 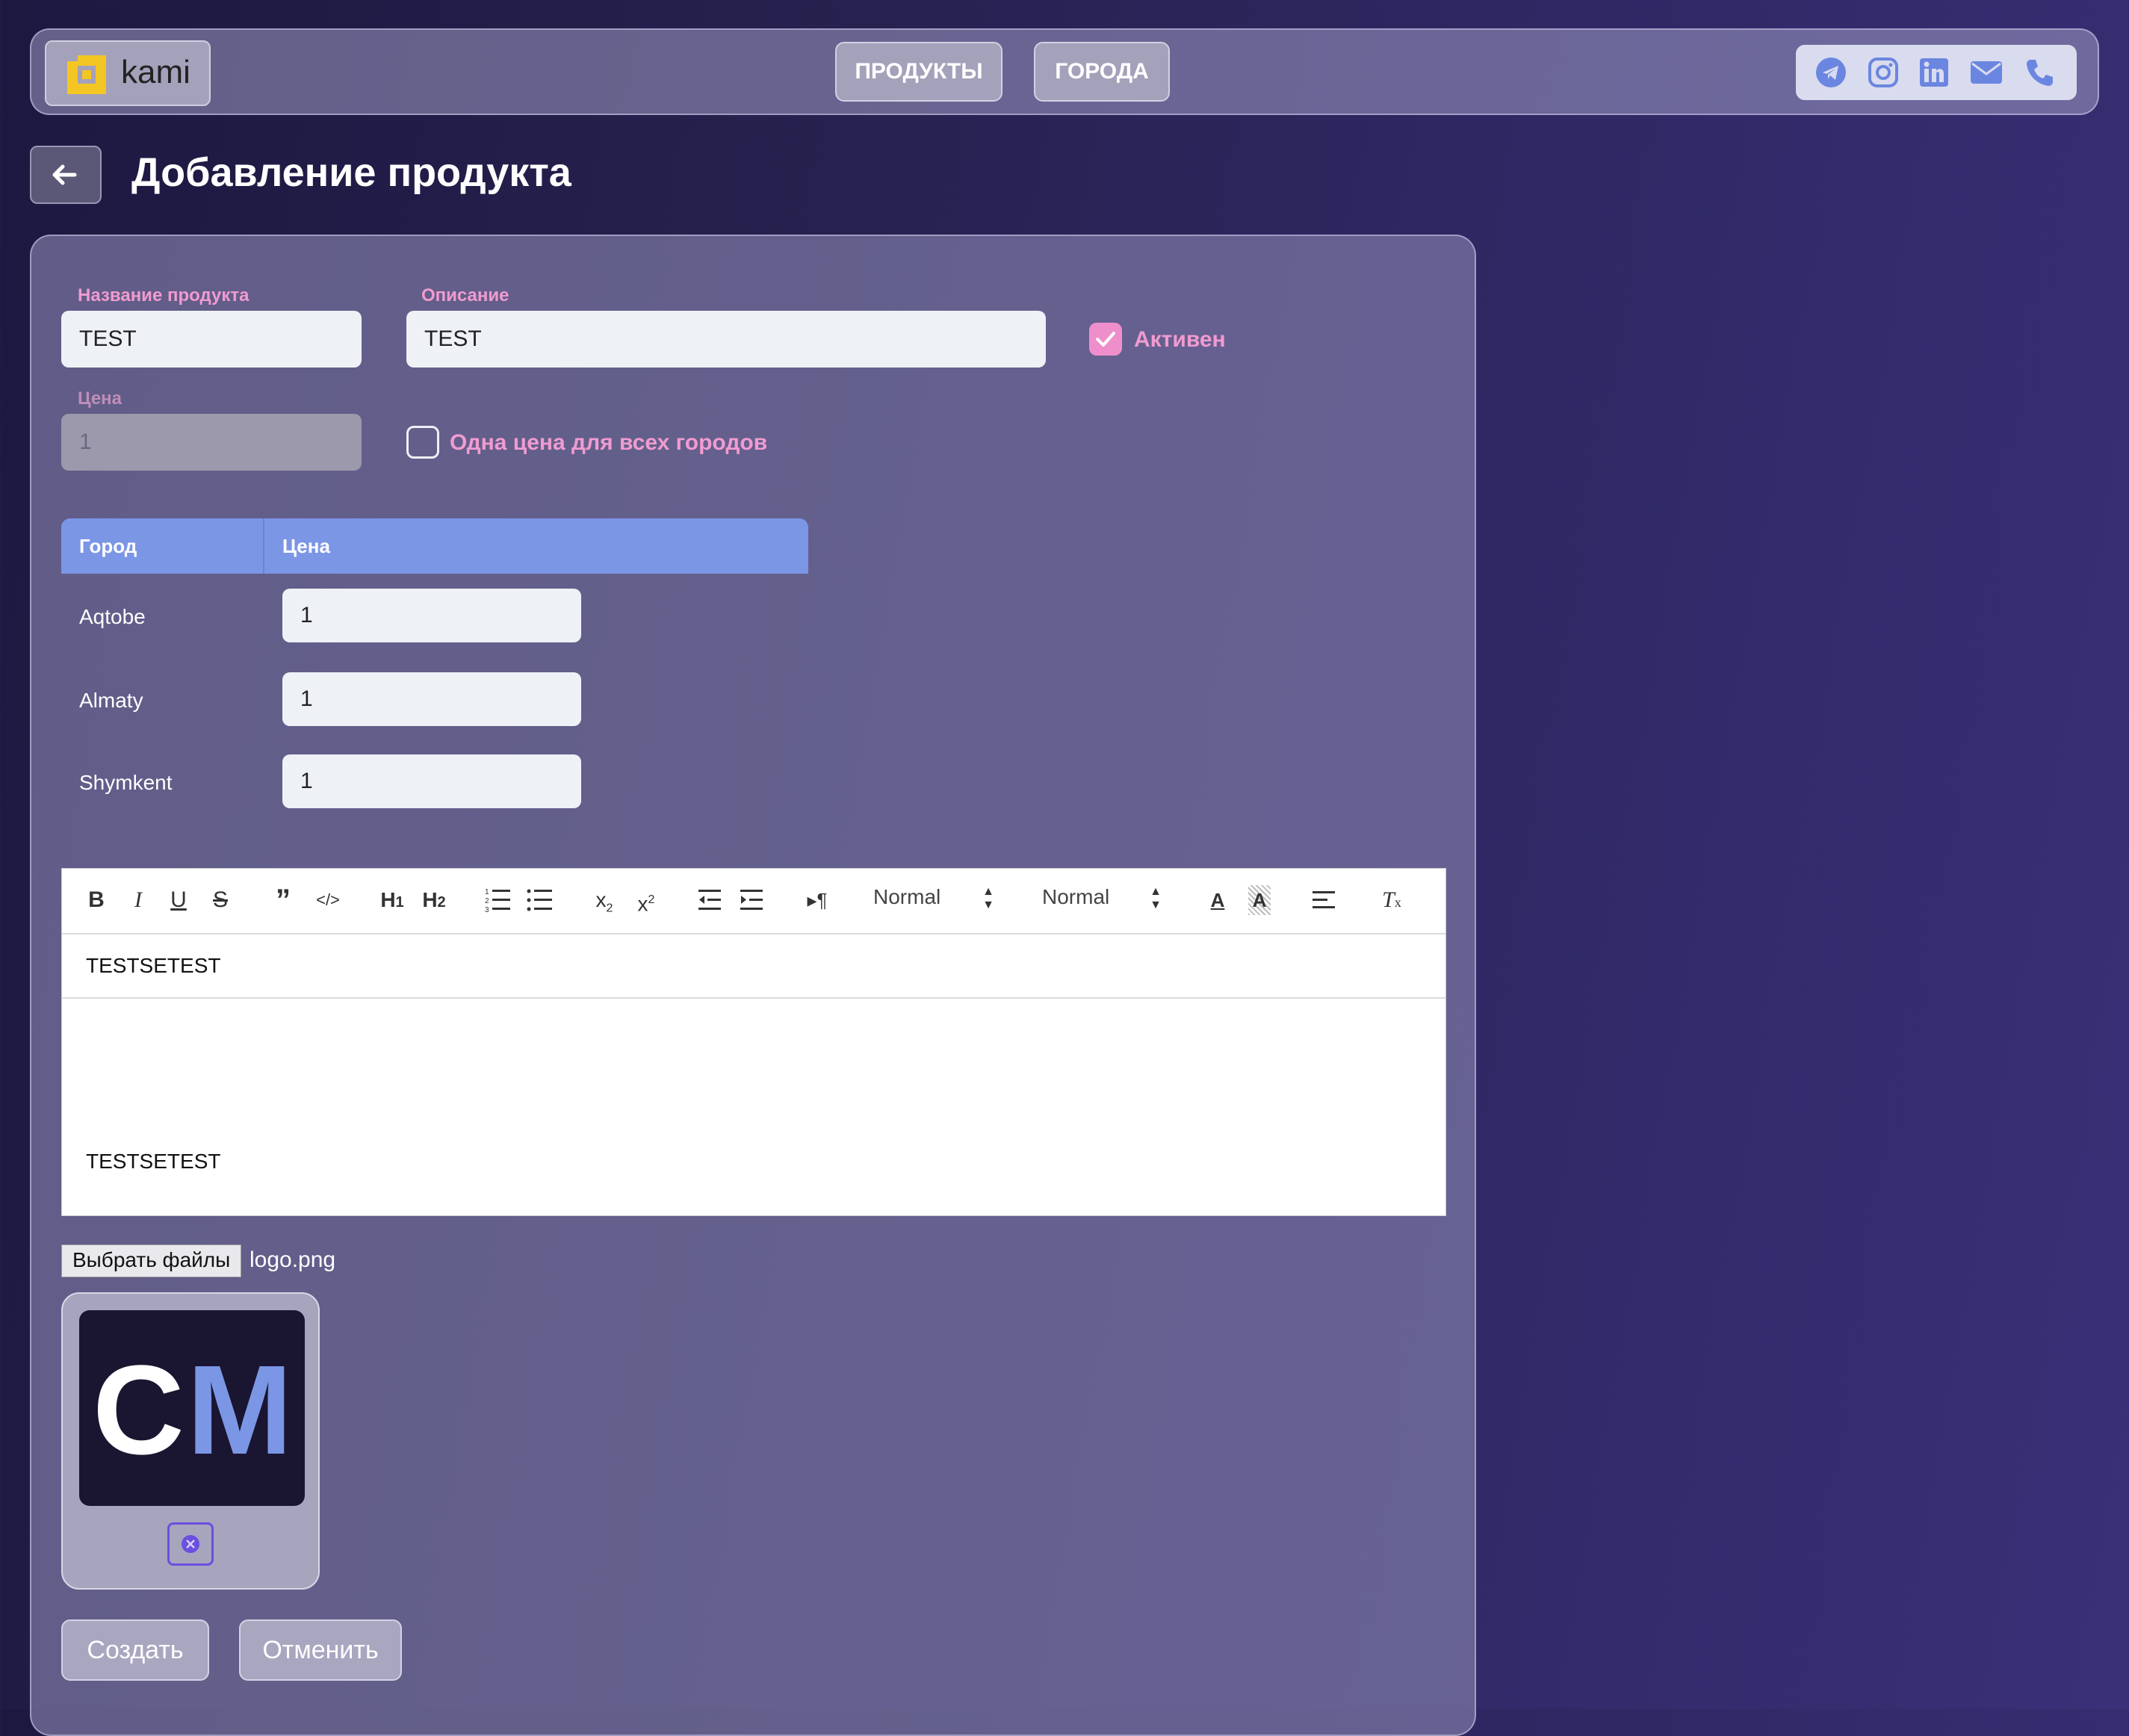 I want to click on logo-button: kami, so click(x=128, y=73).